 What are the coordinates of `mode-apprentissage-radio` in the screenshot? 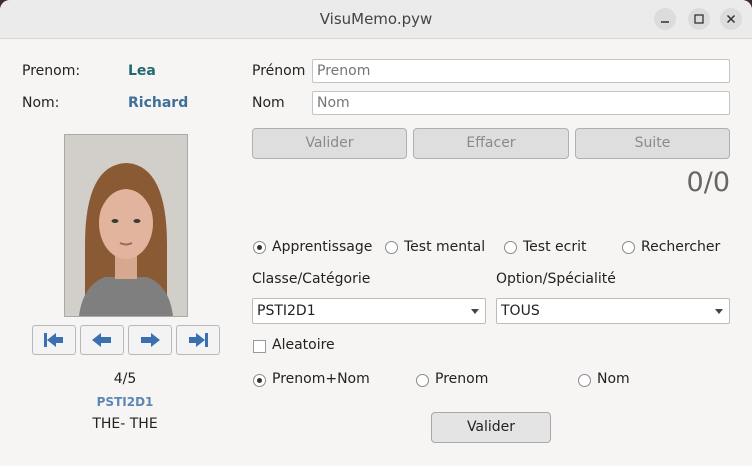 It's located at (259, 247).